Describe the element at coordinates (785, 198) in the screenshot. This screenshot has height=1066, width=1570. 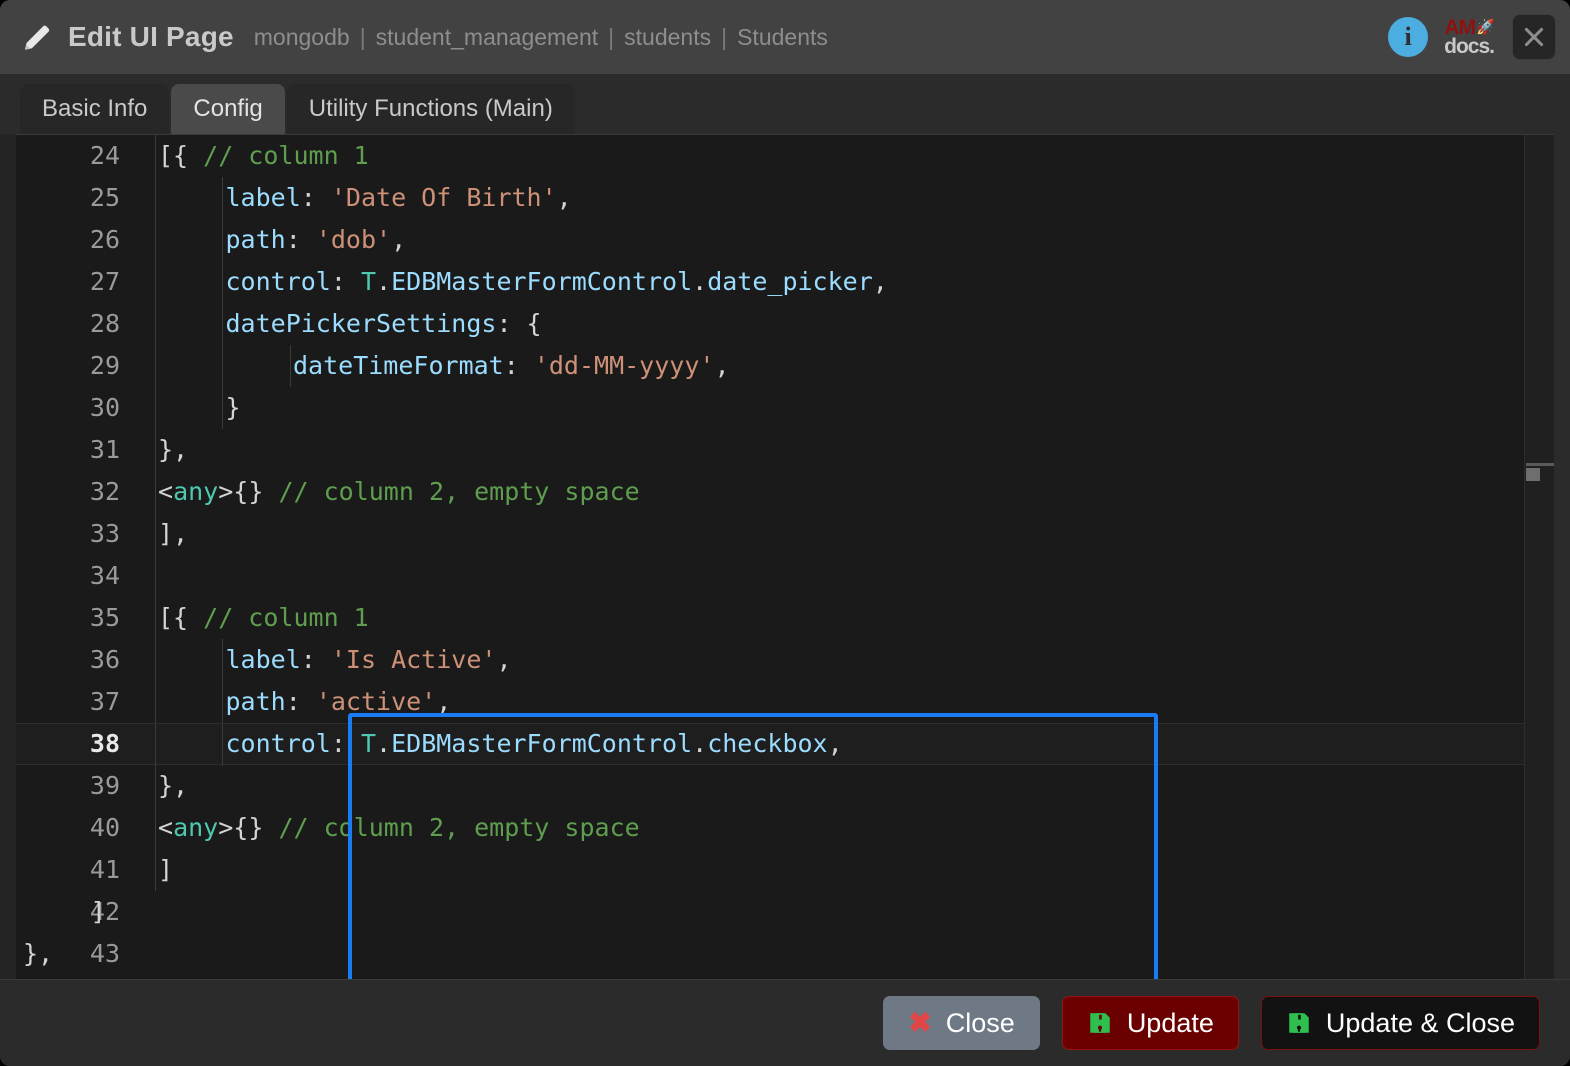
I see `code-line: 25 label: 'Date Of Birth',` at that location.